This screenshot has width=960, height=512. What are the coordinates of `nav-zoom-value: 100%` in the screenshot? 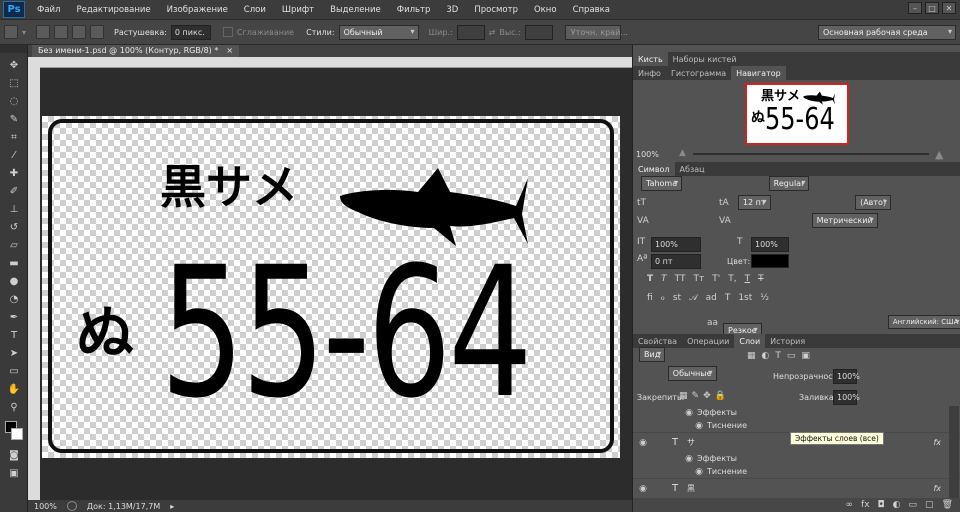 It's located at (647, 154).